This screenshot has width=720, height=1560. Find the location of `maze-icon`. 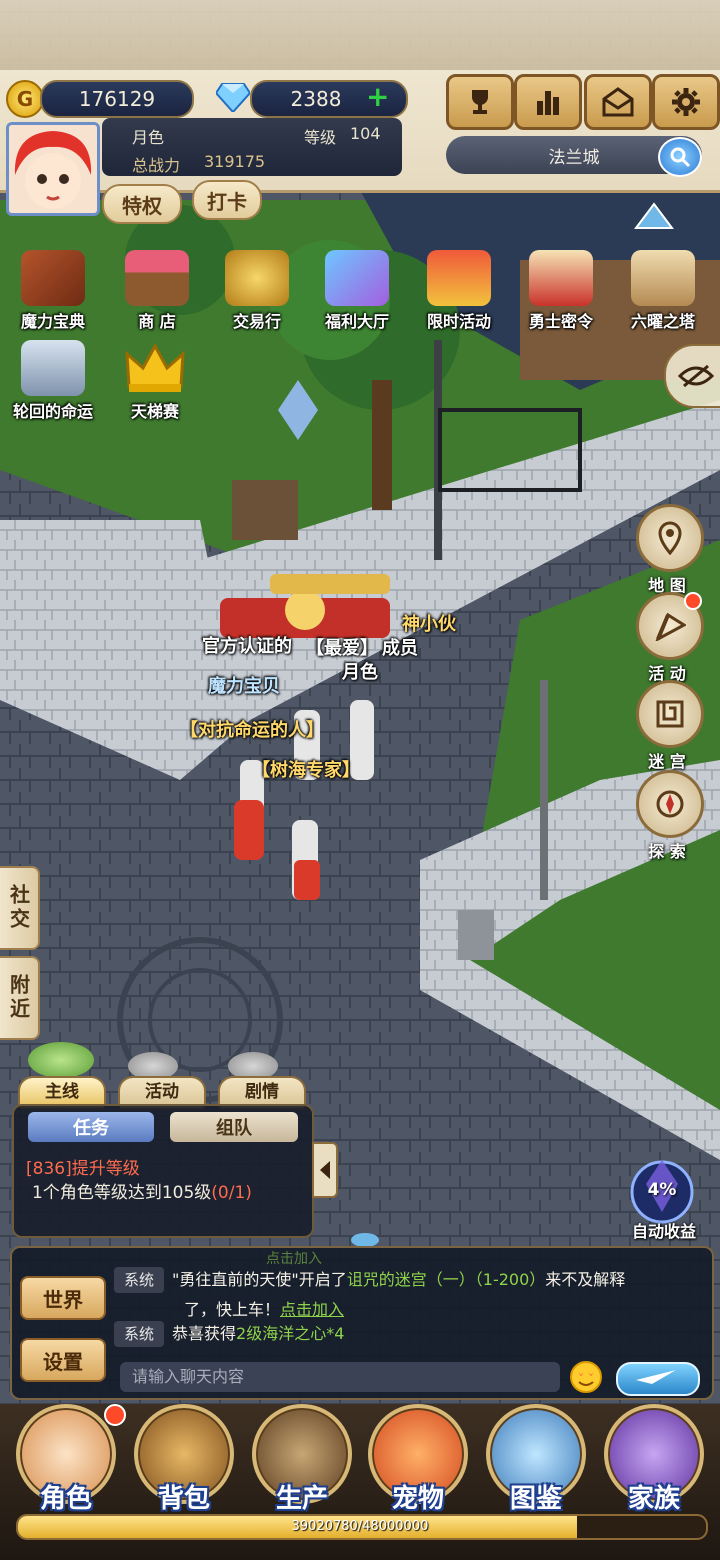

maze-icon is located at coordinates (670, 714).